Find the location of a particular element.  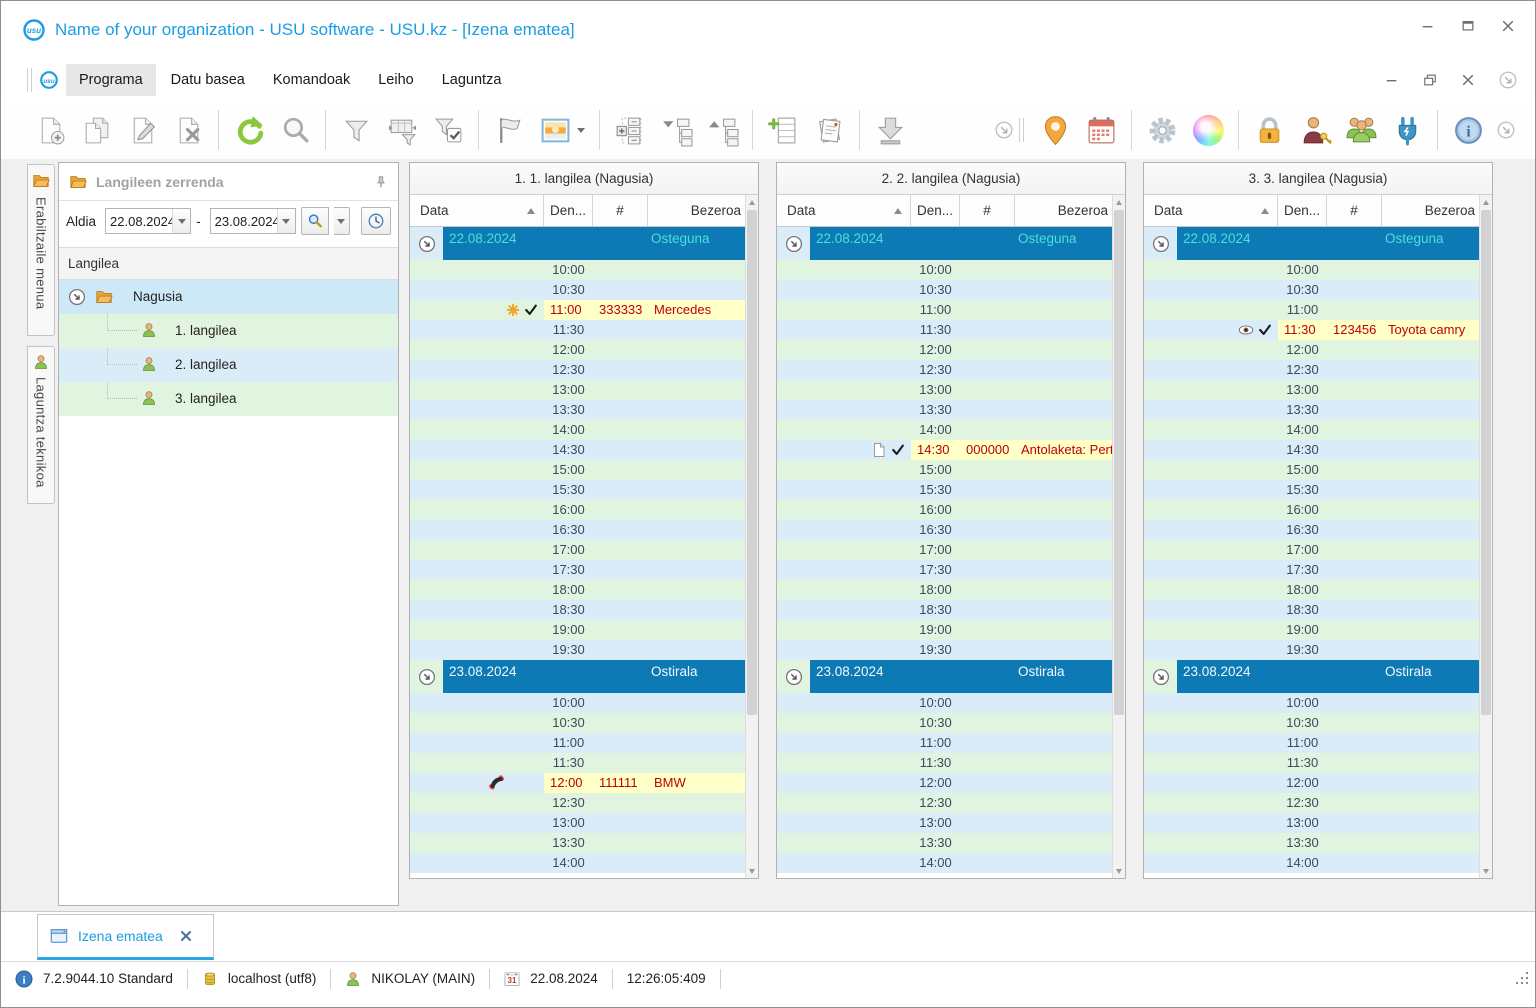

user-key-button is located at coordinates (1315, 130).